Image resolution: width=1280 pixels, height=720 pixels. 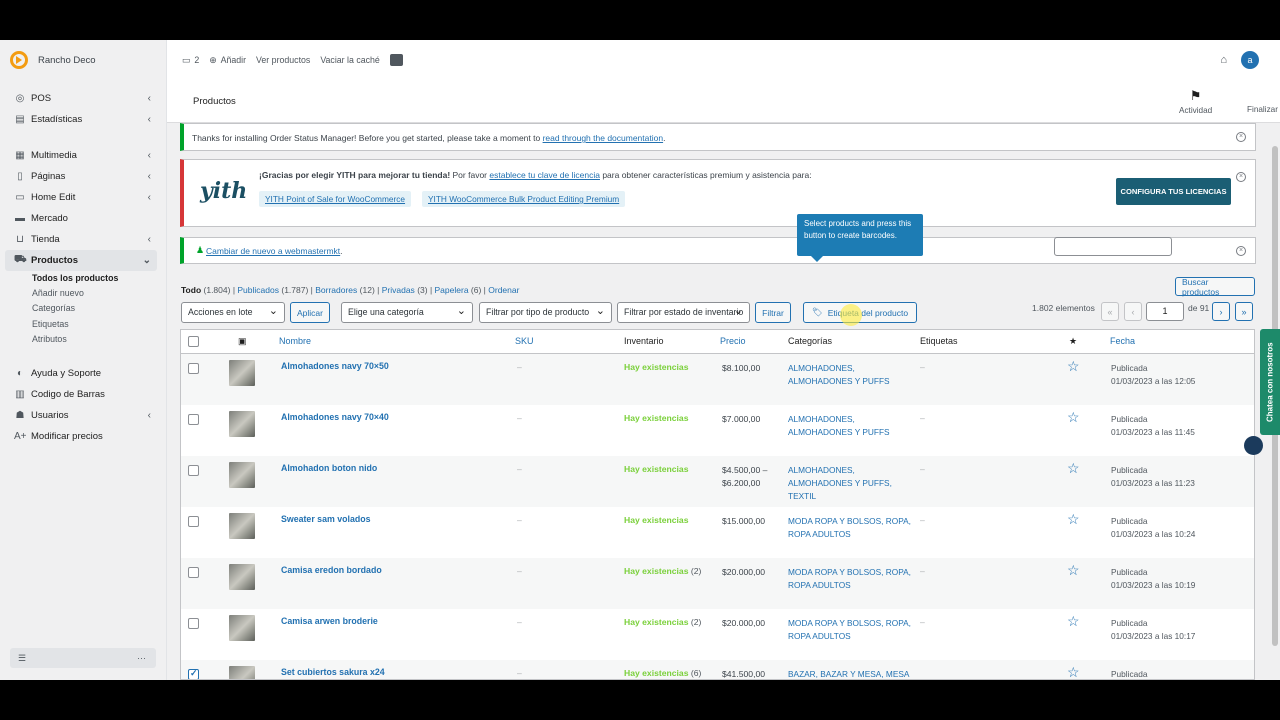 I want to click on chat-bubble-icon, so click(x=1253, y=445).